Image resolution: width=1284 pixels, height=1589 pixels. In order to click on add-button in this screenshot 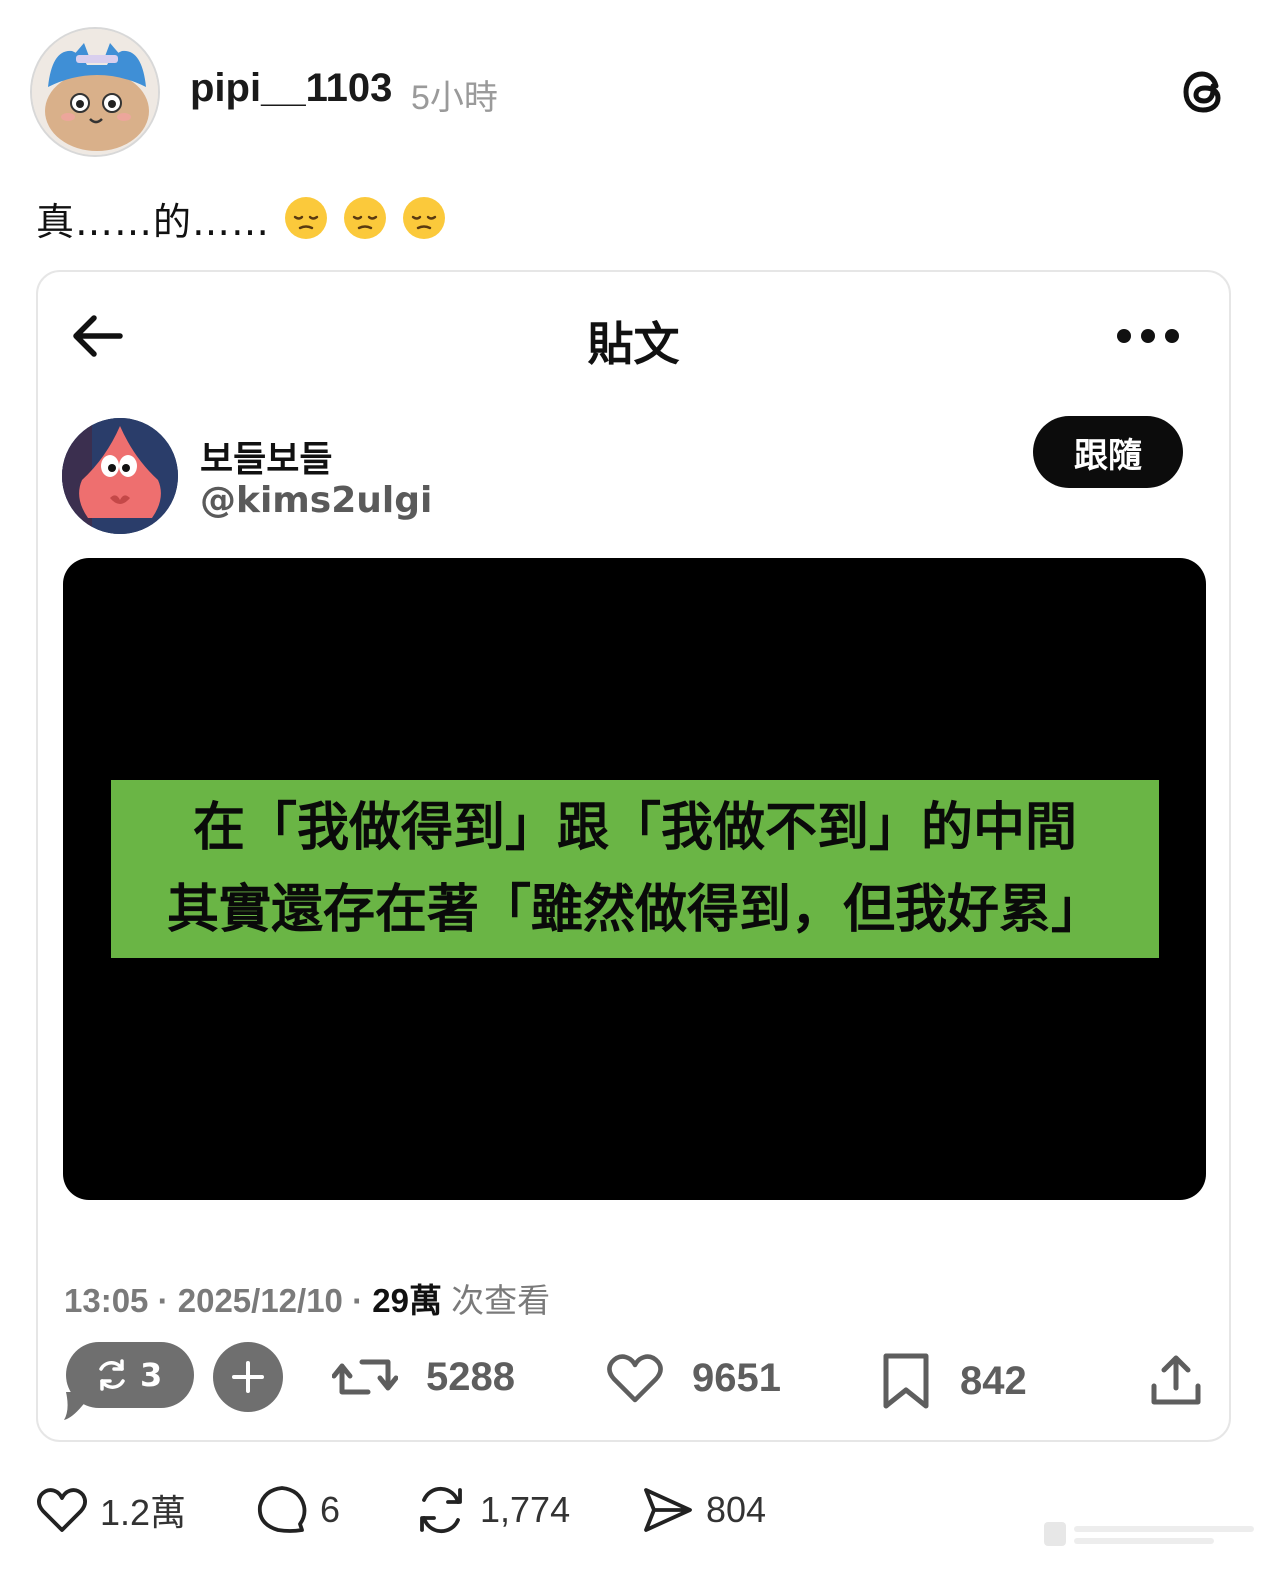, I will do `click(248, 1377)`.